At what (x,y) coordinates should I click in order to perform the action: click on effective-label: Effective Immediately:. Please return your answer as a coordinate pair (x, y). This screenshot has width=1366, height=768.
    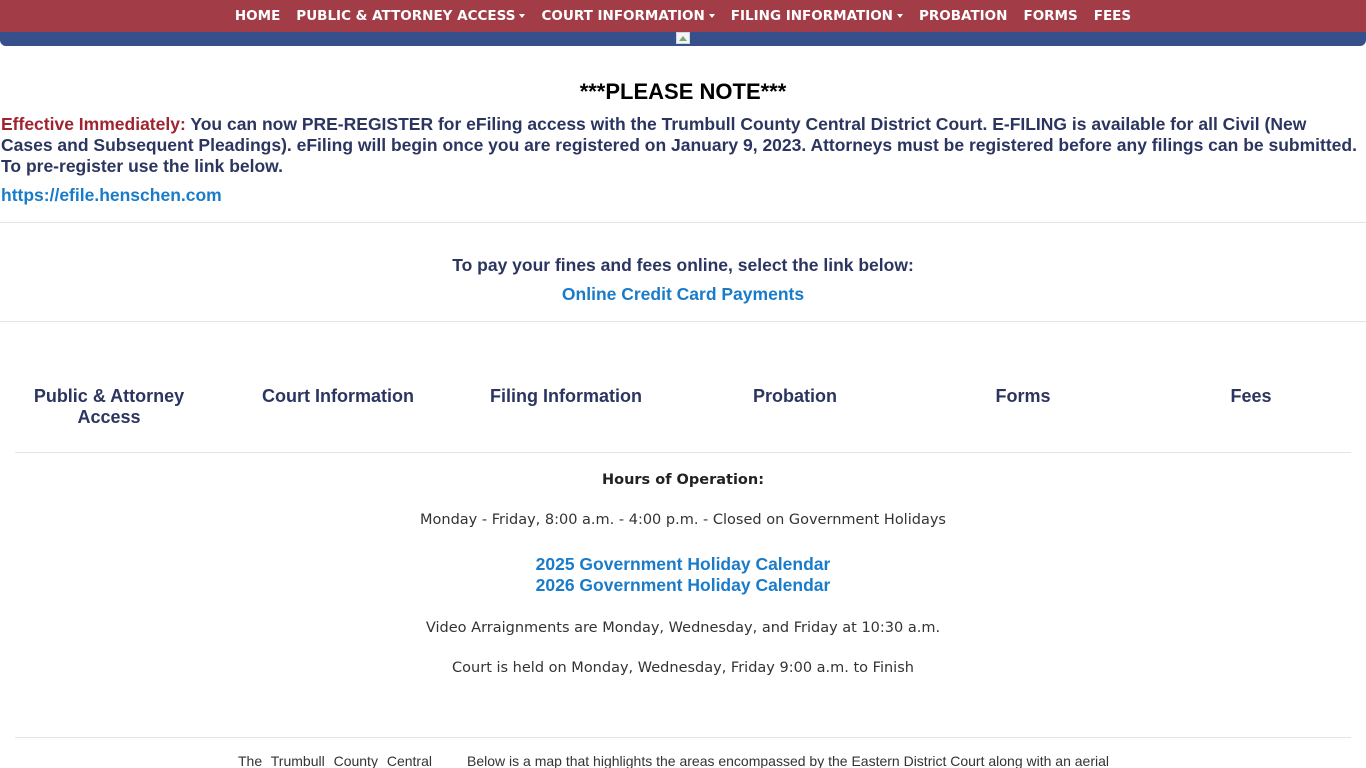
    Looking at the image, I should click on (93, 124).